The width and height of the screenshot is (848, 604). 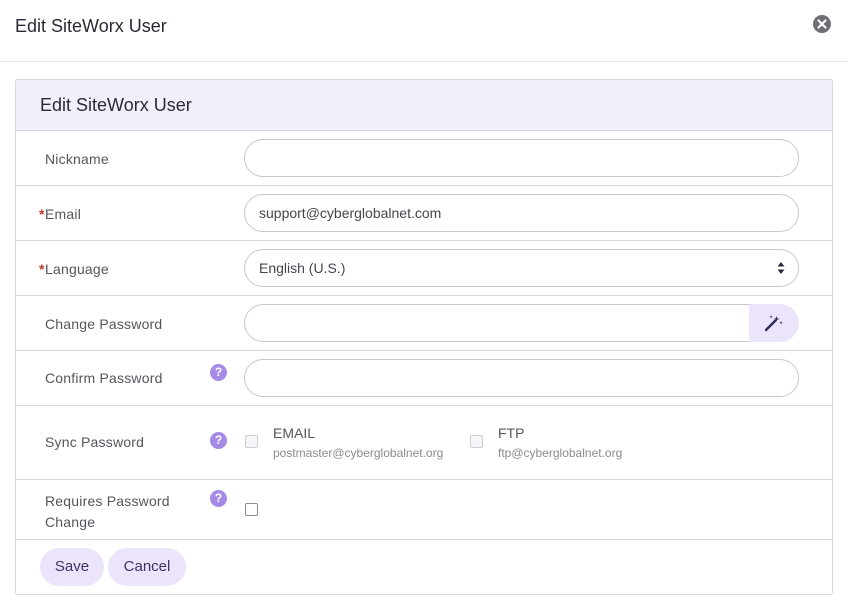 What do you see at coordinates (521, 378) in the screenshot?
I see `confirm-password-input` at bounding box center [521, 378].